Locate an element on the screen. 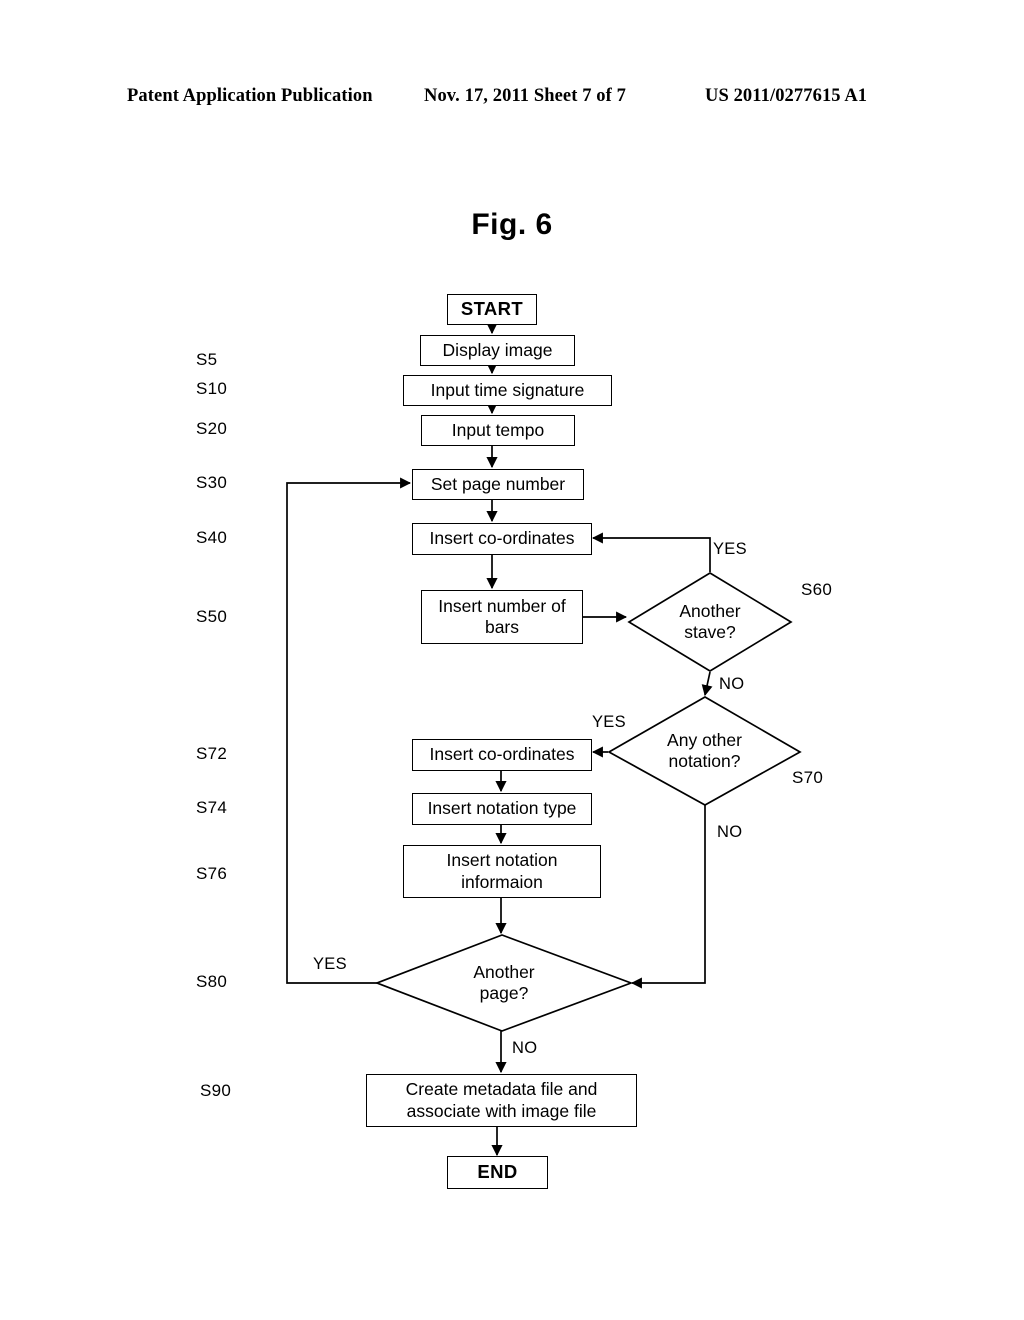  node-label-line2: associate with image file is located at coordinates (501, 1110).